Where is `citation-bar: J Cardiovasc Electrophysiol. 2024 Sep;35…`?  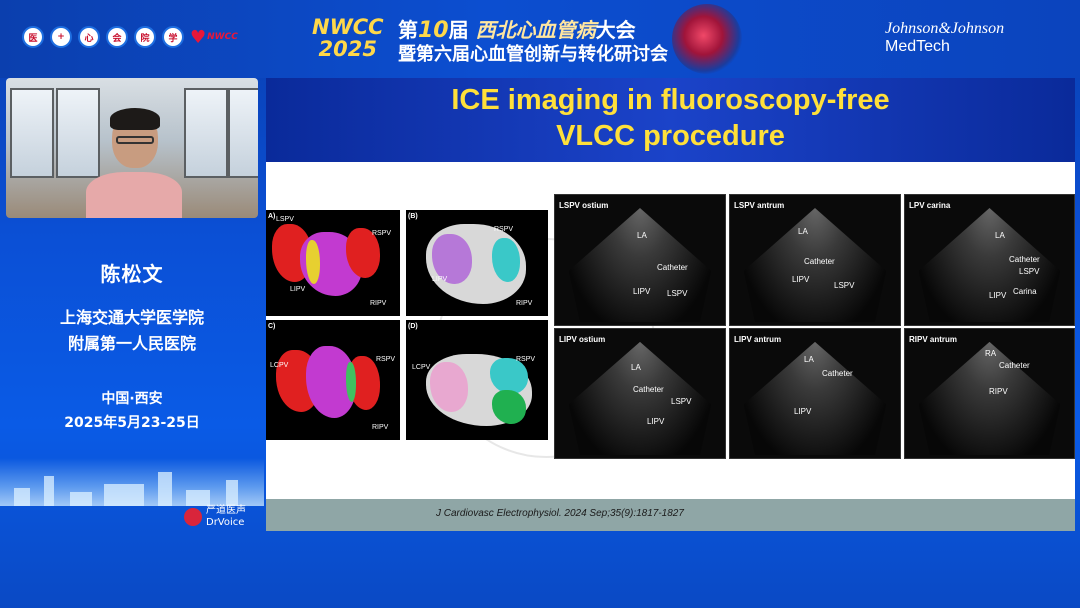 citation-bar: J Cardiovasc Electrophysiol. 2024 Sep;35… is located at coordinates (670, 515).